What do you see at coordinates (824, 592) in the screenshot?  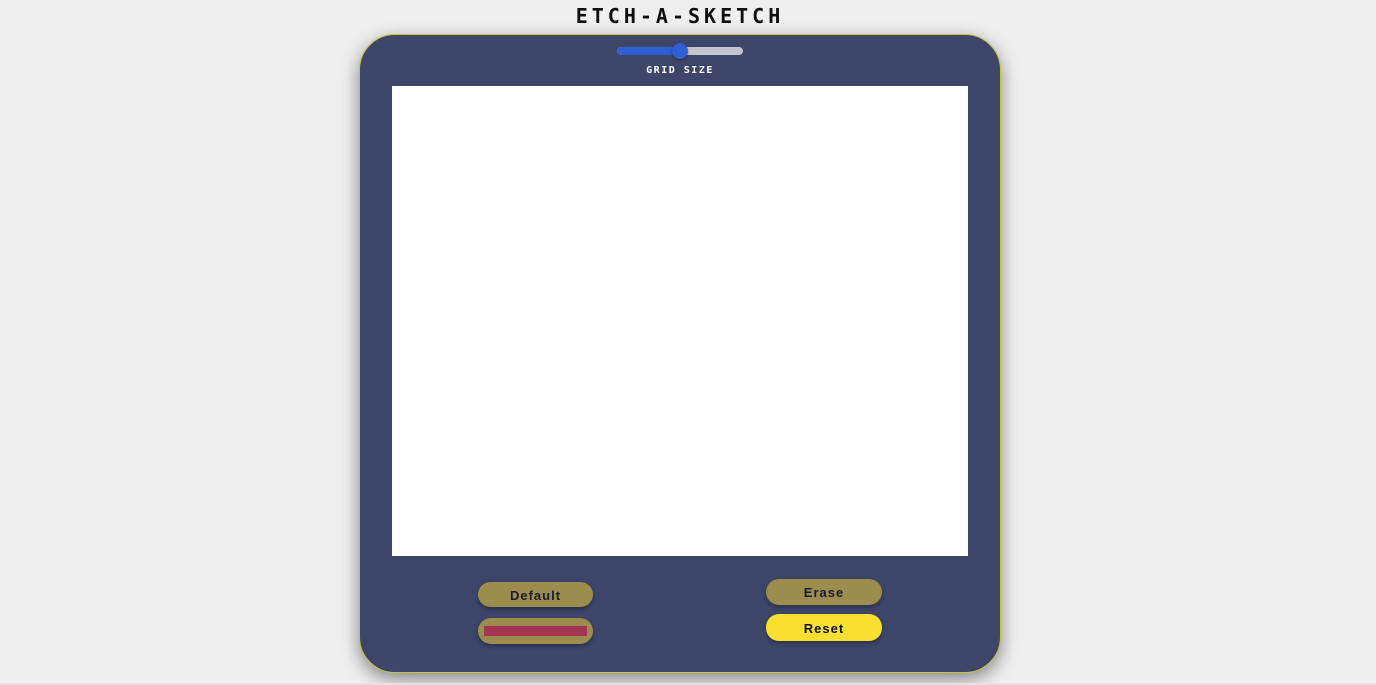 I see `erase-button: Erase` at bounding box center [824, 592].